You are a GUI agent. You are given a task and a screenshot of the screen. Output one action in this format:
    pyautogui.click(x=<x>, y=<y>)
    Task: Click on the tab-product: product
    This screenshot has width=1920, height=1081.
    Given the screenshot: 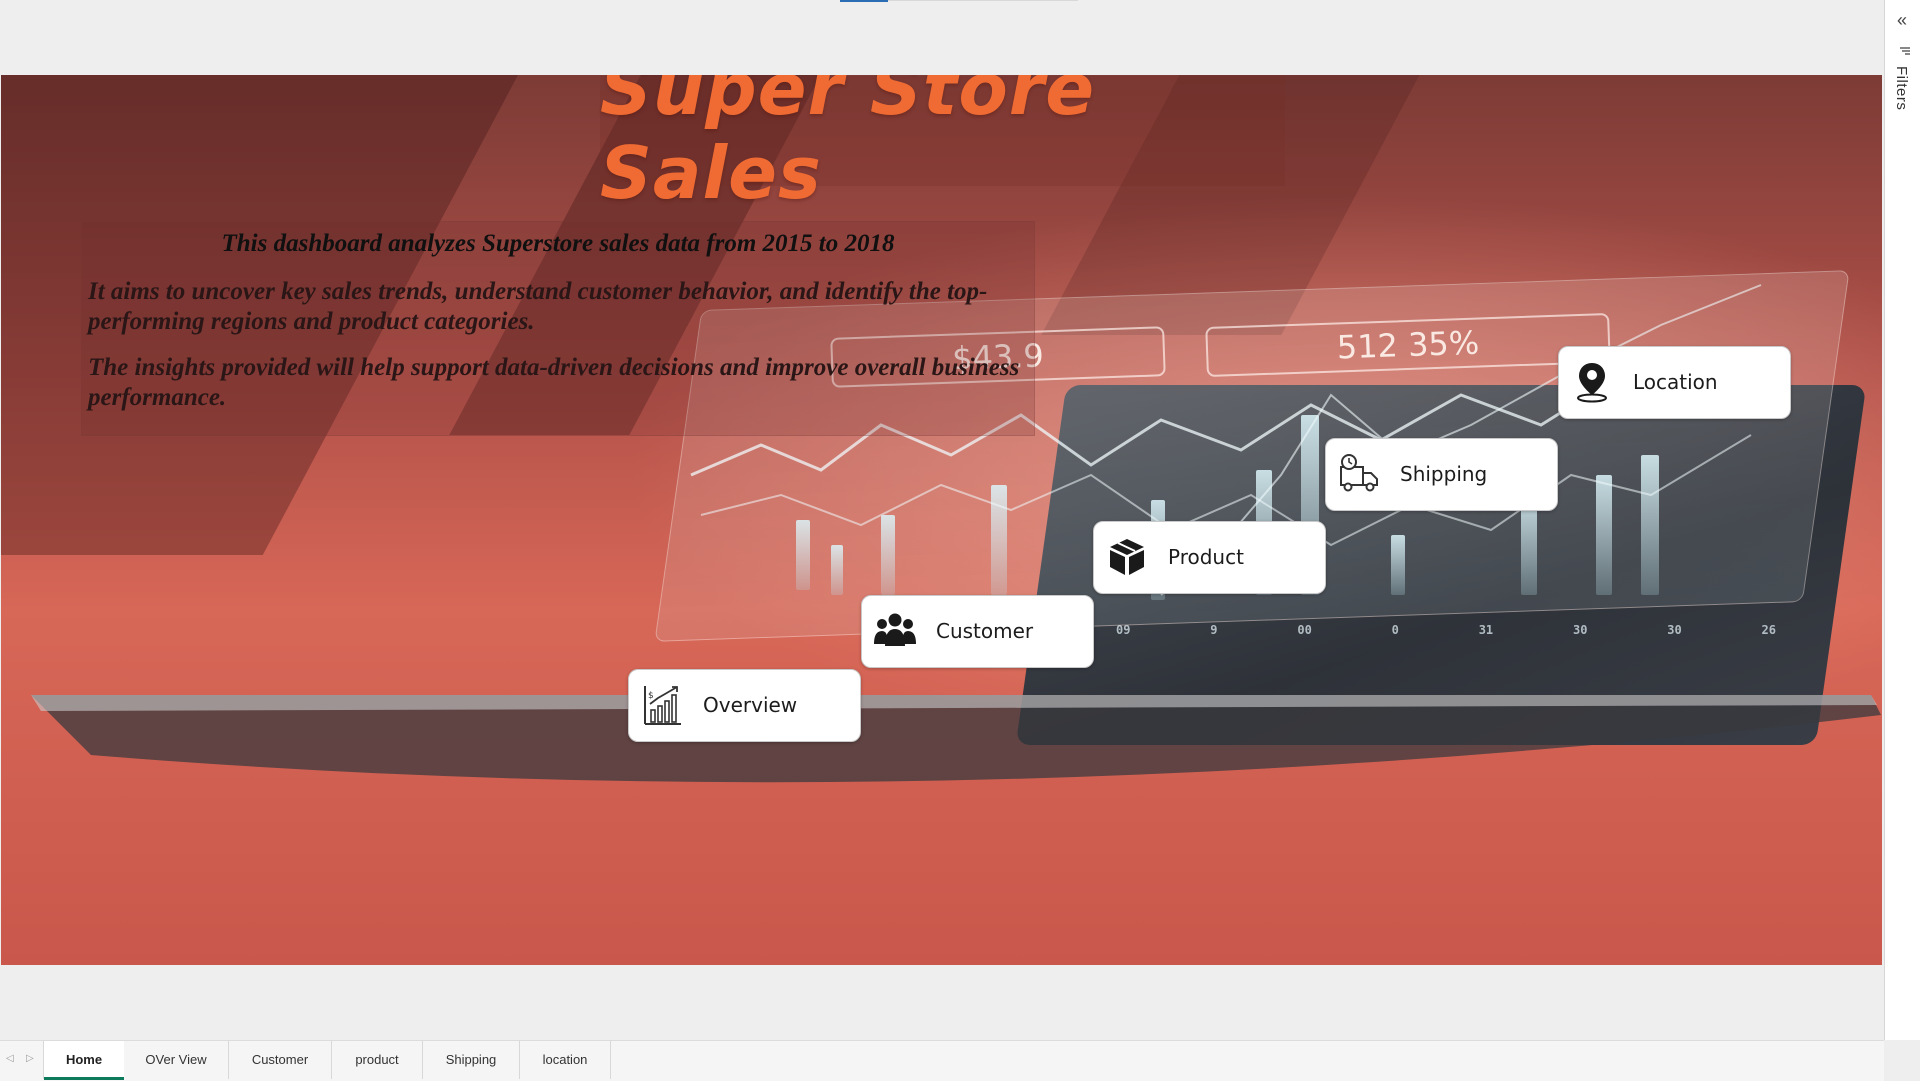 What is the action you would take?
    pyautogui.click(x=377, y=1060)
    